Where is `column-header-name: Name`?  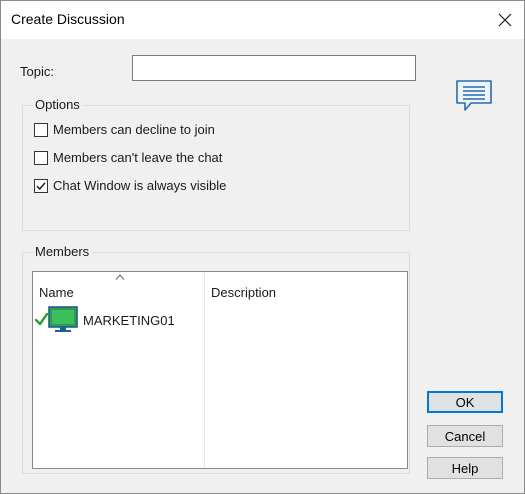 column-header-name: Name is located at coordinates (118, 286).